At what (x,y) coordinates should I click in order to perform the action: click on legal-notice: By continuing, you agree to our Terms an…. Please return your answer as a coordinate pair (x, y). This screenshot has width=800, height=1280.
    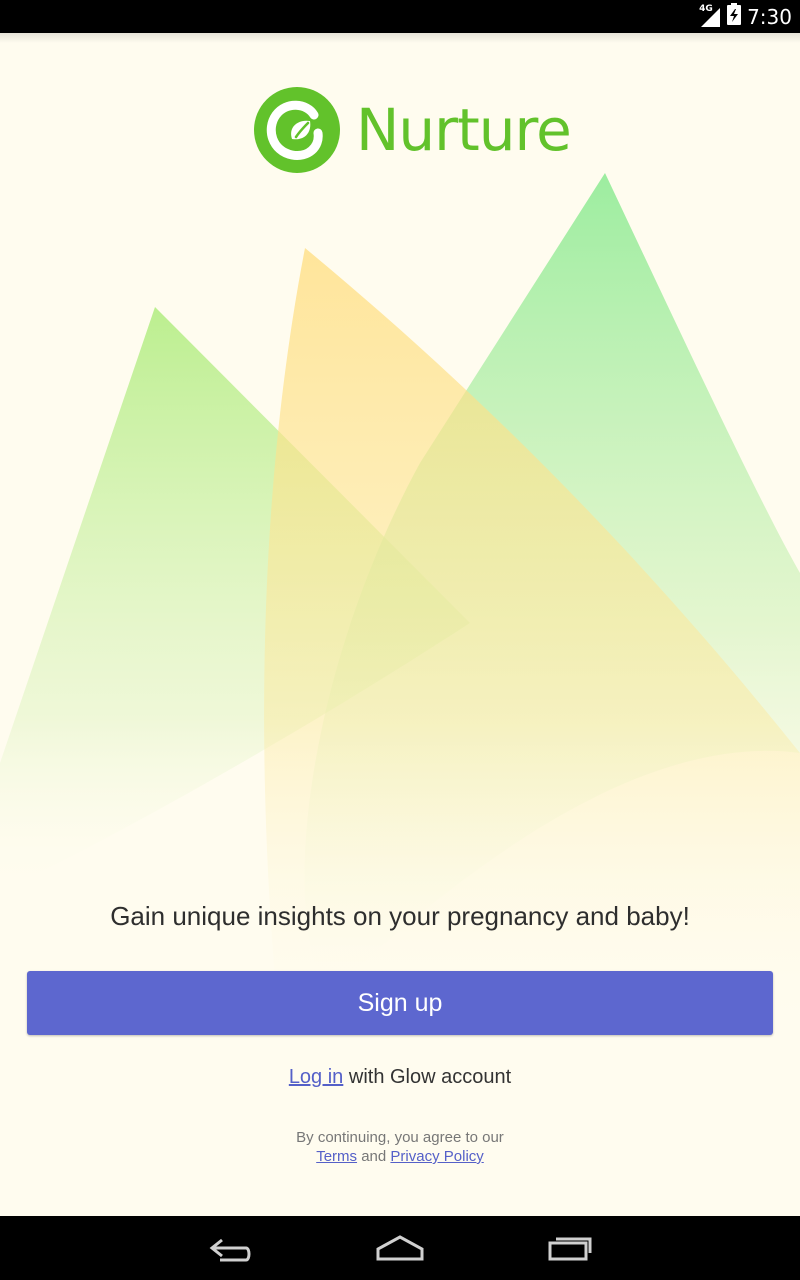
    Looking at the image, I should click on (400, 1147).